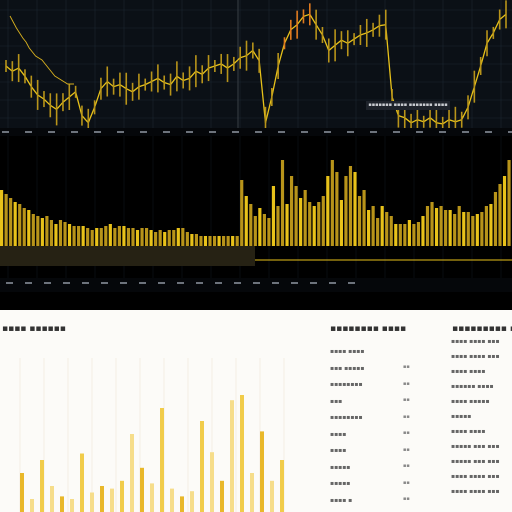 The height and width of the screenshot is (512, 512). I want to click on report-right-row: ▪▪▪▪▪, so click(461, 416).